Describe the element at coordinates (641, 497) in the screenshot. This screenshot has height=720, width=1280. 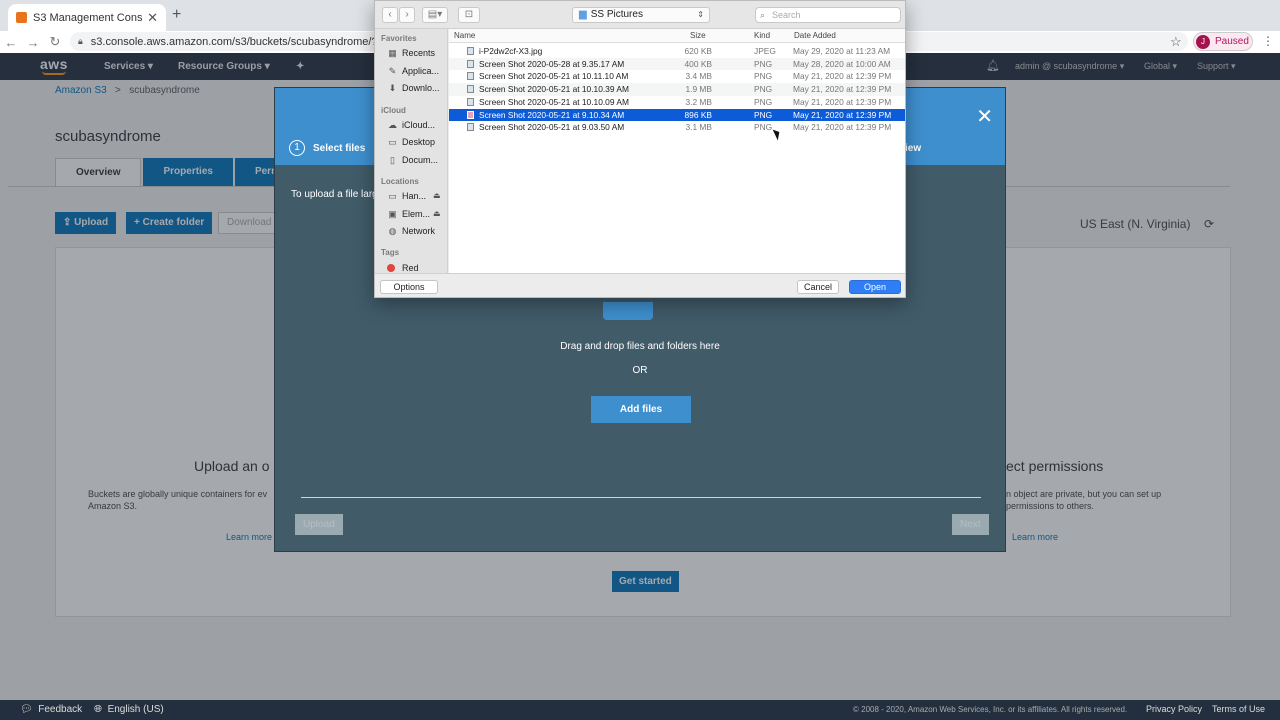
I see `modal-divider` at that location.